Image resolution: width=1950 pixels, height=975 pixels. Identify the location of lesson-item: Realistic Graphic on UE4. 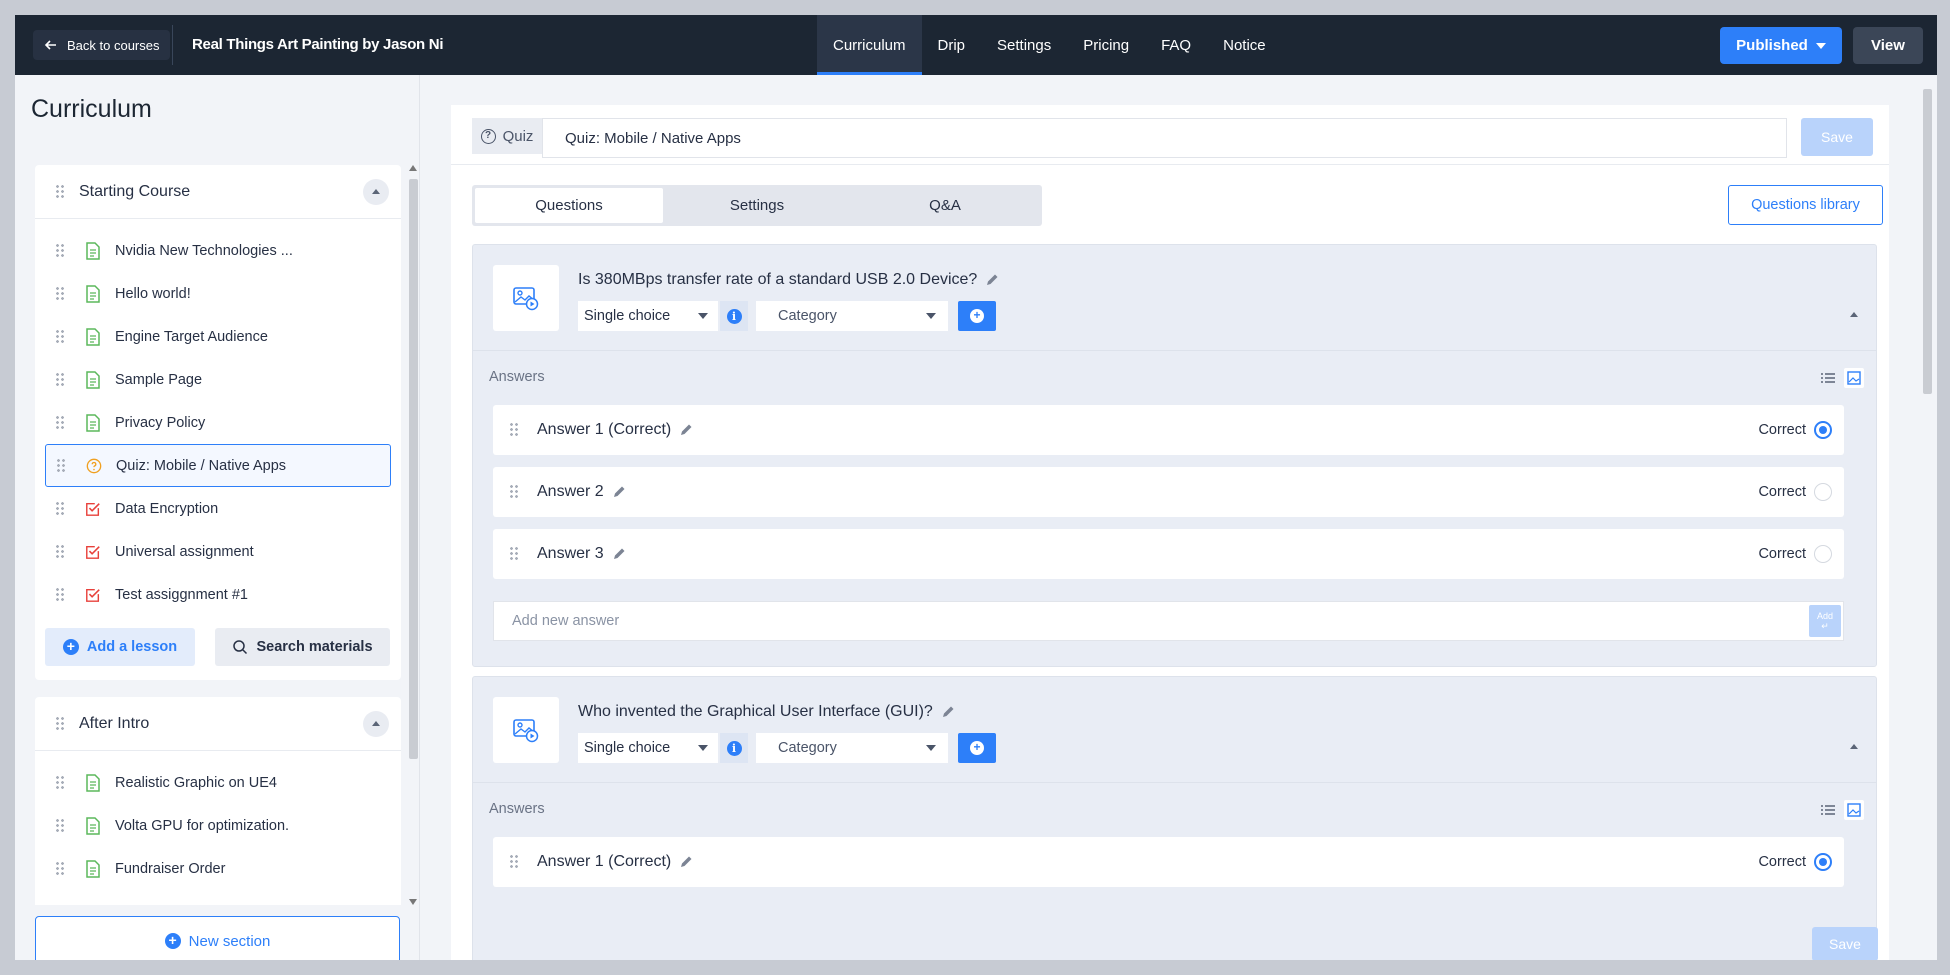
(218, 782).